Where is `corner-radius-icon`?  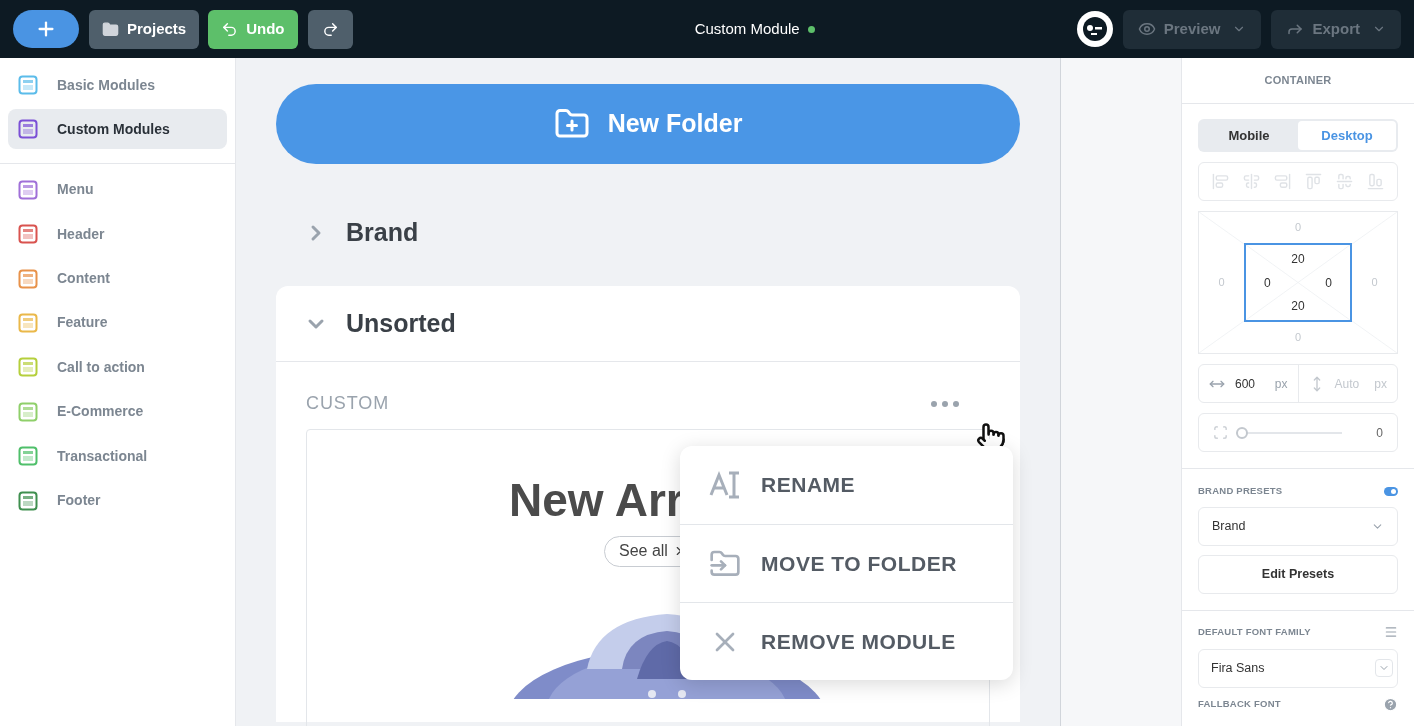
corner-radius-icon is located at coordinates (1220, 432).